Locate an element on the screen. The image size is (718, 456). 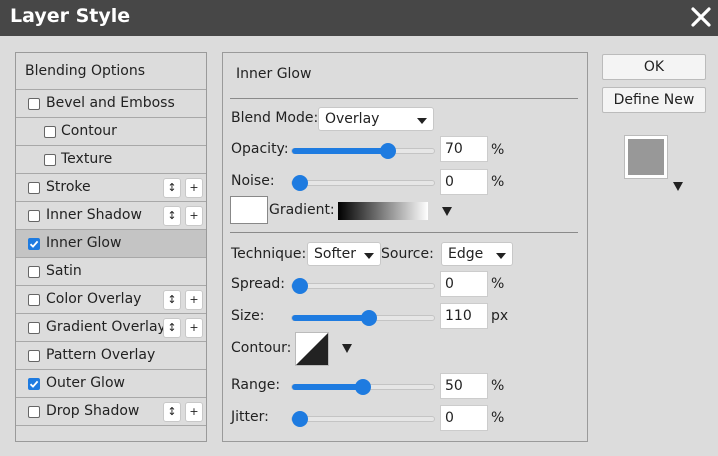
spread-slider is located at coordinates (363, 286).